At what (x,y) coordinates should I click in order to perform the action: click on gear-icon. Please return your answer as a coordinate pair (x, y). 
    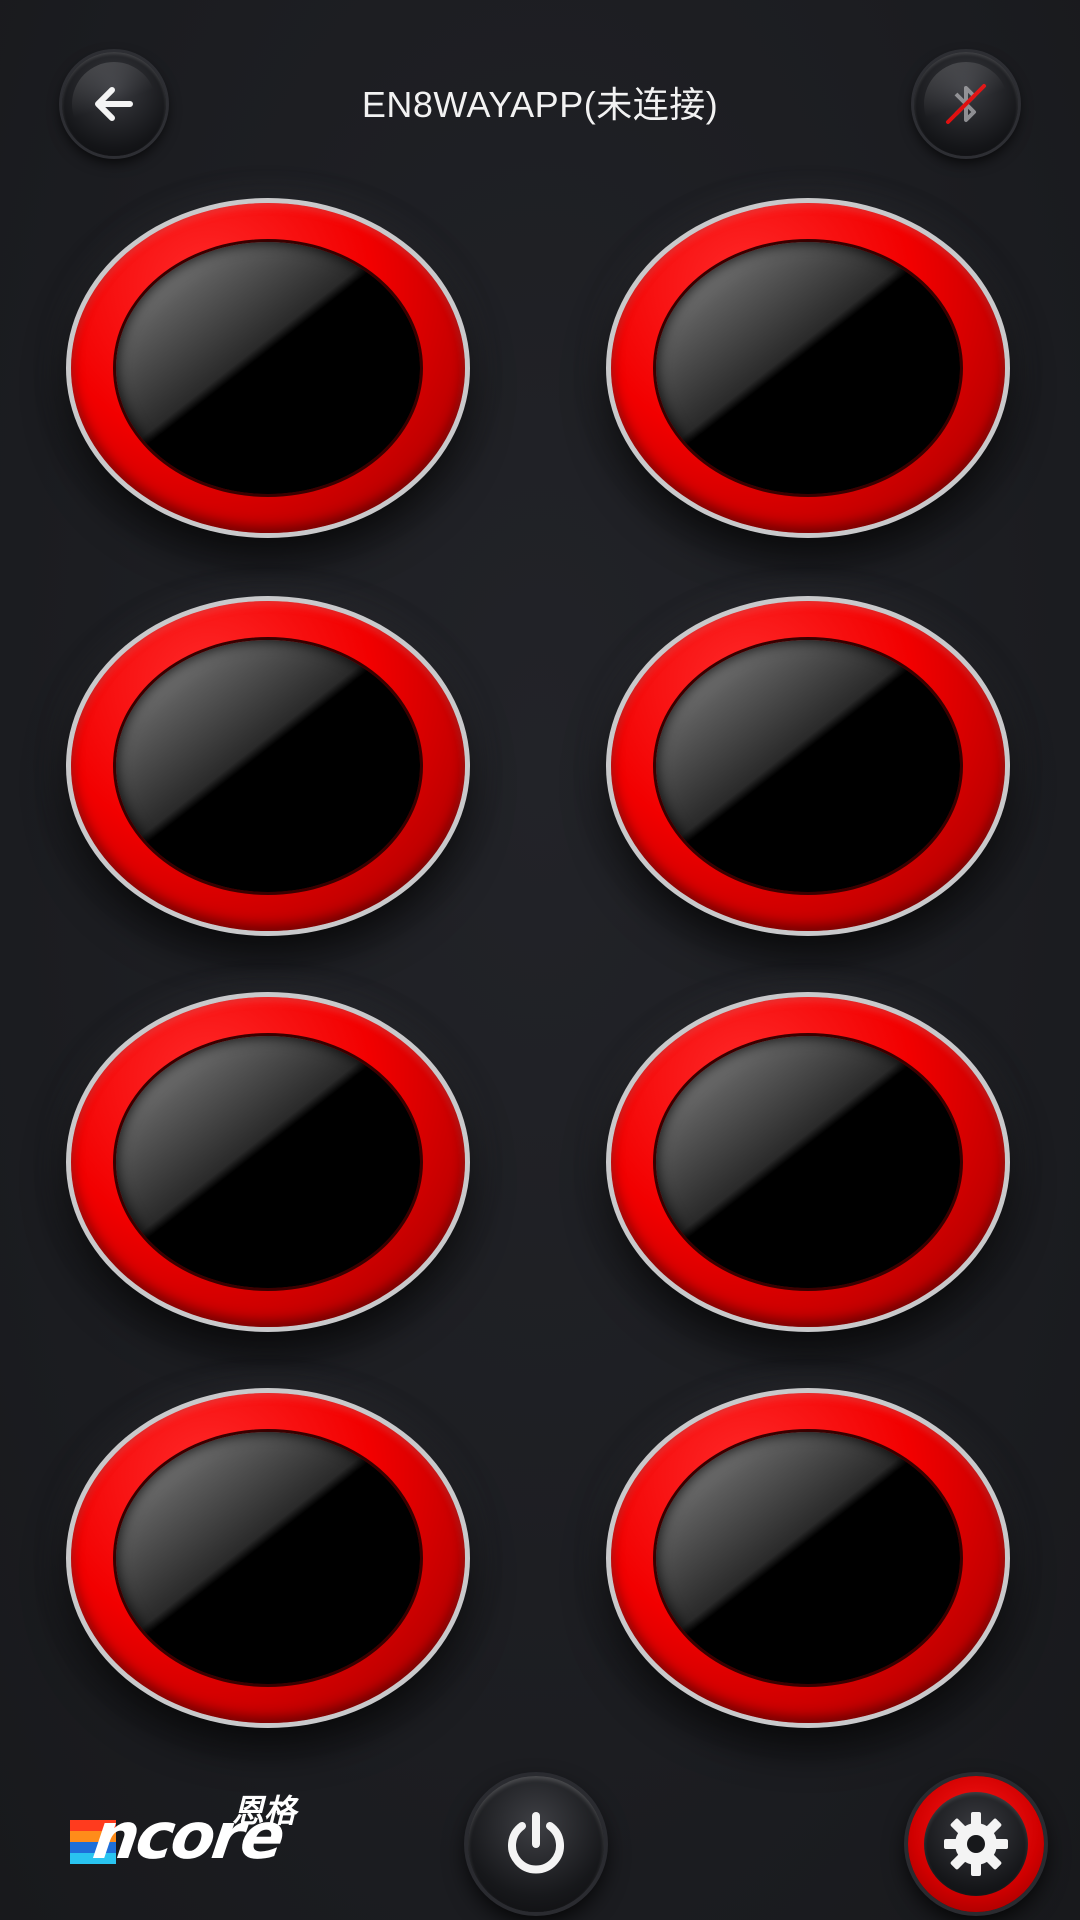
    Looking at the image, I should click on (976, 1844).